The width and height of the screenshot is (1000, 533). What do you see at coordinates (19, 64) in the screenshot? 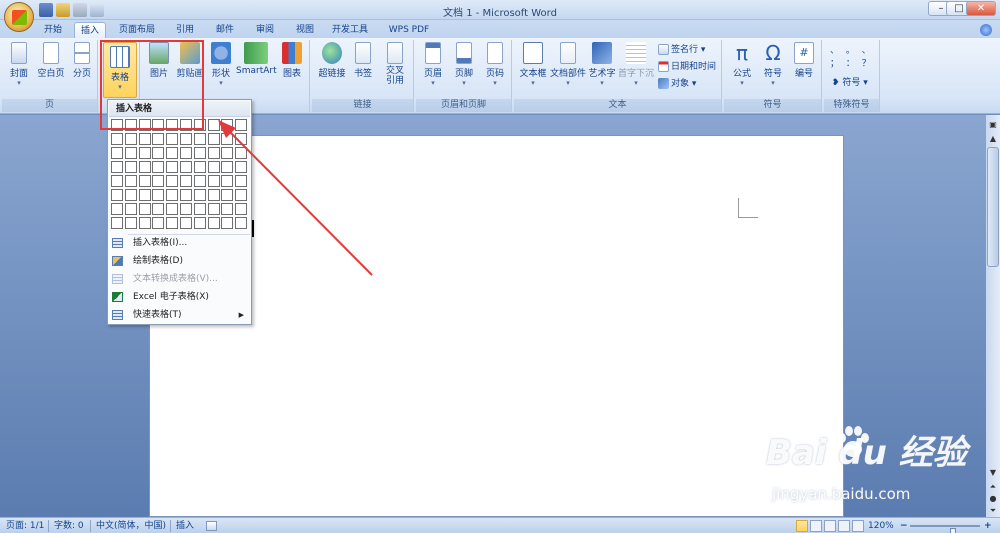
I see `cover-page-button: 封面 ▾` at bounding box center [19, 64].